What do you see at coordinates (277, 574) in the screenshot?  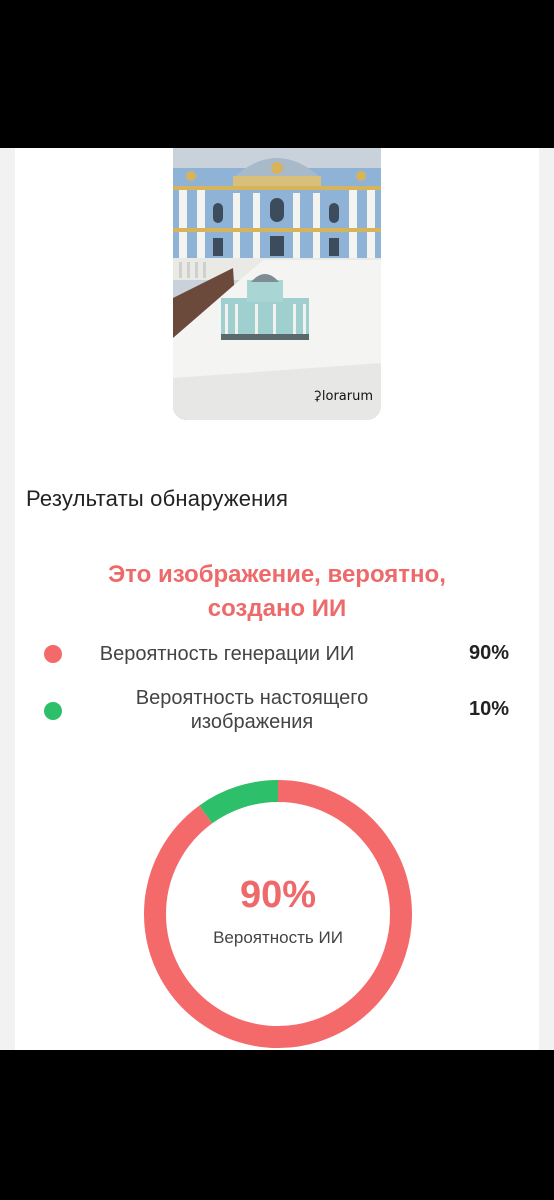 I see `verdict-line-1: Это изображение, вероятно,` at bounding box center [277, 574].